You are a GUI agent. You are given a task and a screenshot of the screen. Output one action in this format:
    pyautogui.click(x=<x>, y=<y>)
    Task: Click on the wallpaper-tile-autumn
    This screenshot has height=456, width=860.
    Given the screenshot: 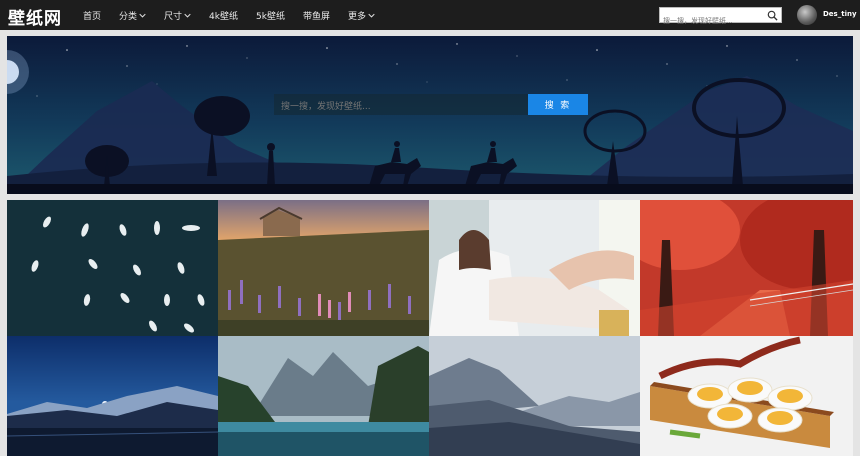 What is the action you would take?
    pyautogui.click(x=746, y=268)
    